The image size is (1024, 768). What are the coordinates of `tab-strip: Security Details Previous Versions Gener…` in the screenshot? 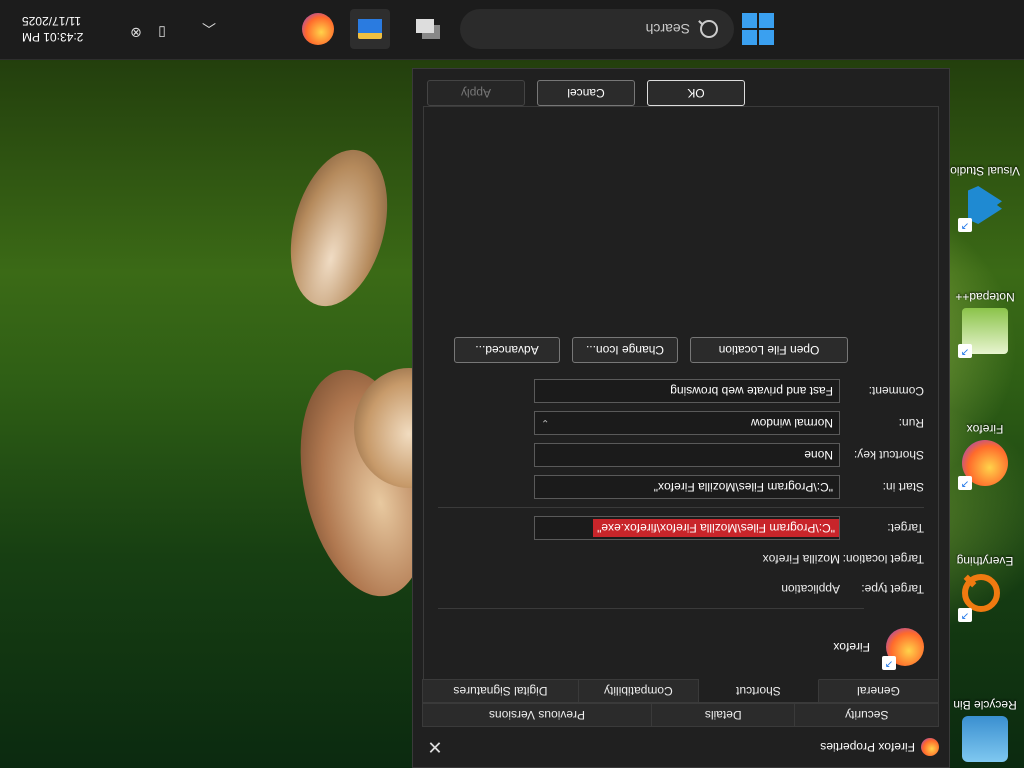 It's located at (680, 703).